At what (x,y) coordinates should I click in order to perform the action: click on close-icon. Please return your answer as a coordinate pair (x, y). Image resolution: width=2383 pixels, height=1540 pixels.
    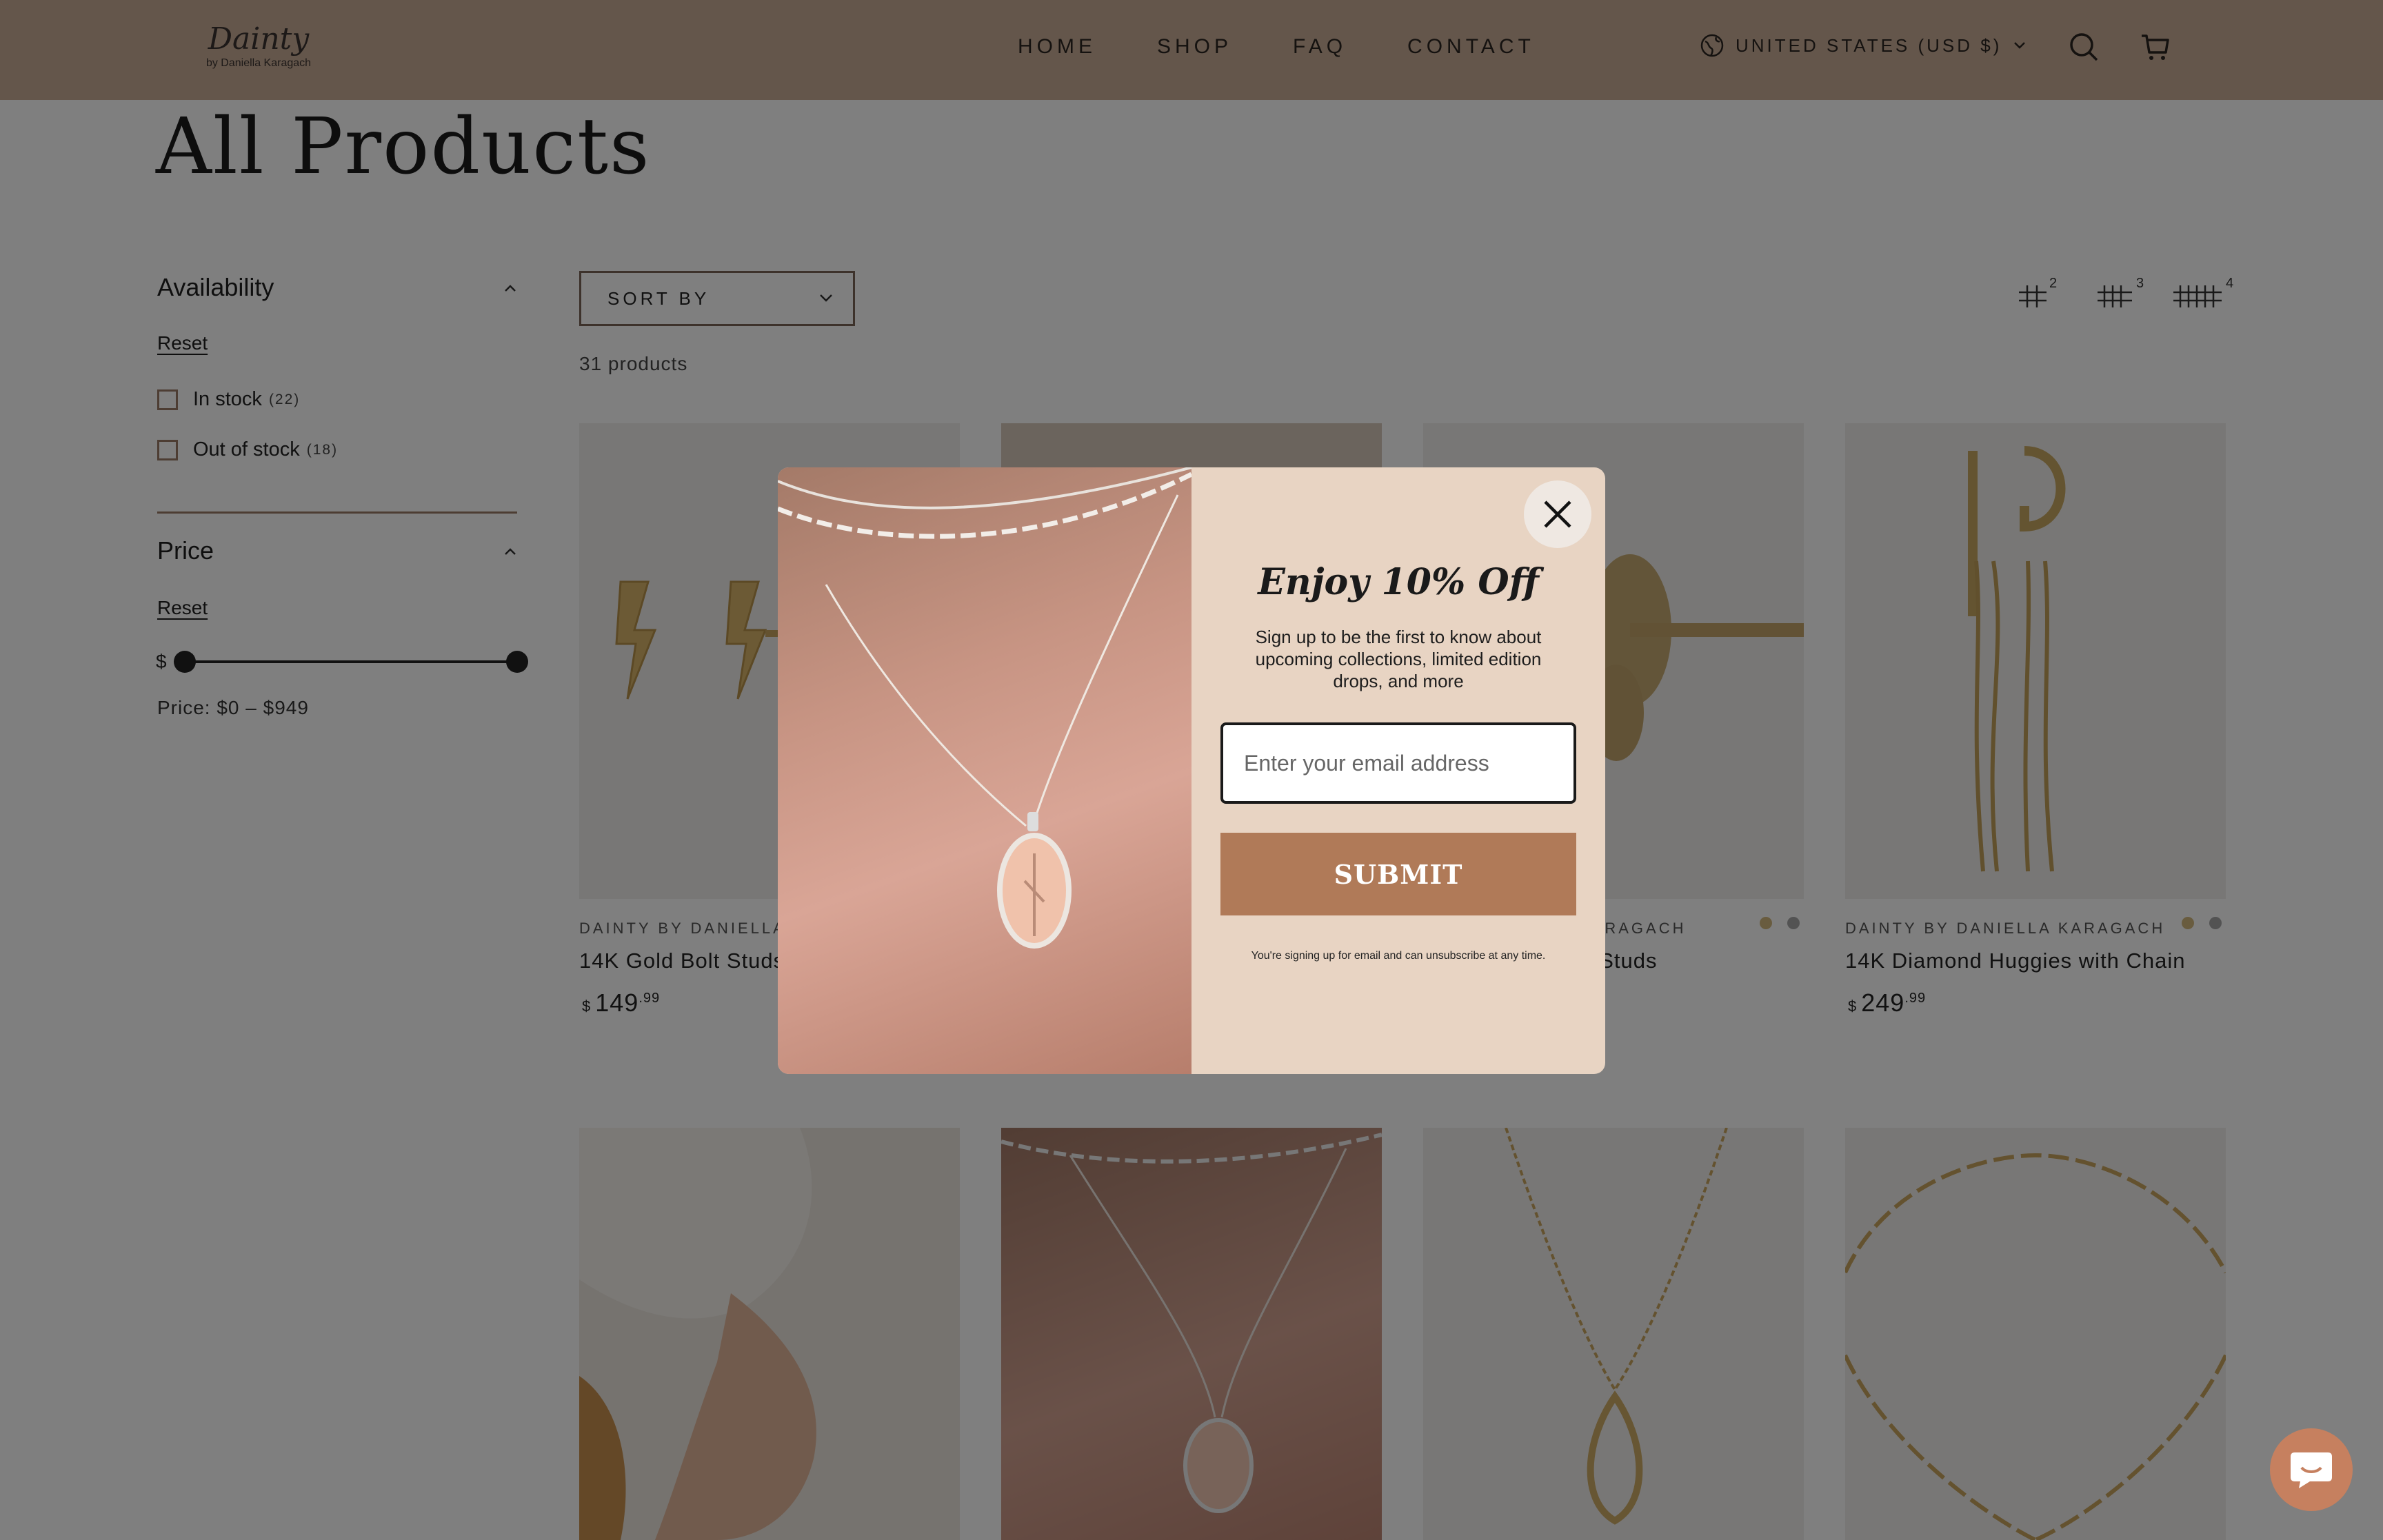
    Looking at the image, I should click on (1557, 514).